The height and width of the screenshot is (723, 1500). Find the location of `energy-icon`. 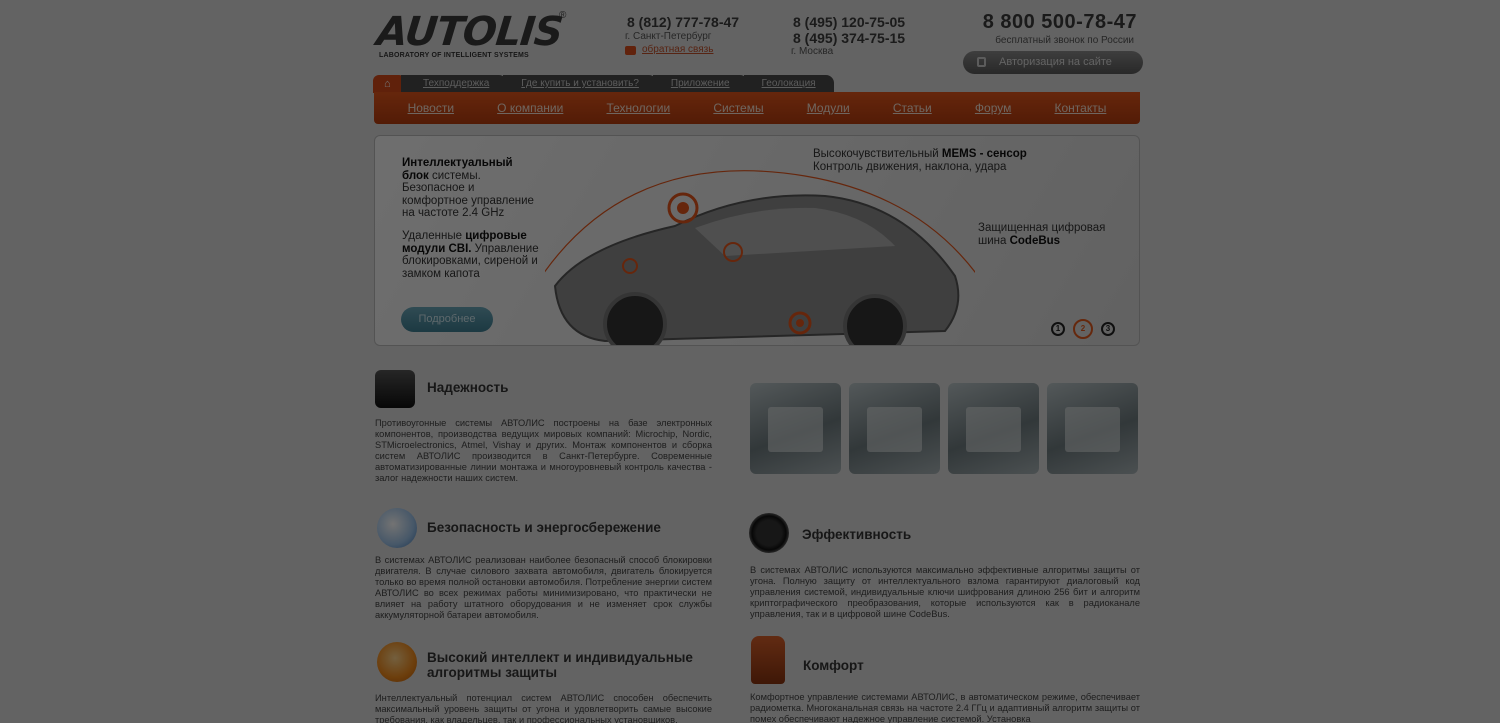

energy-icon is located at coordinates (397, 528).